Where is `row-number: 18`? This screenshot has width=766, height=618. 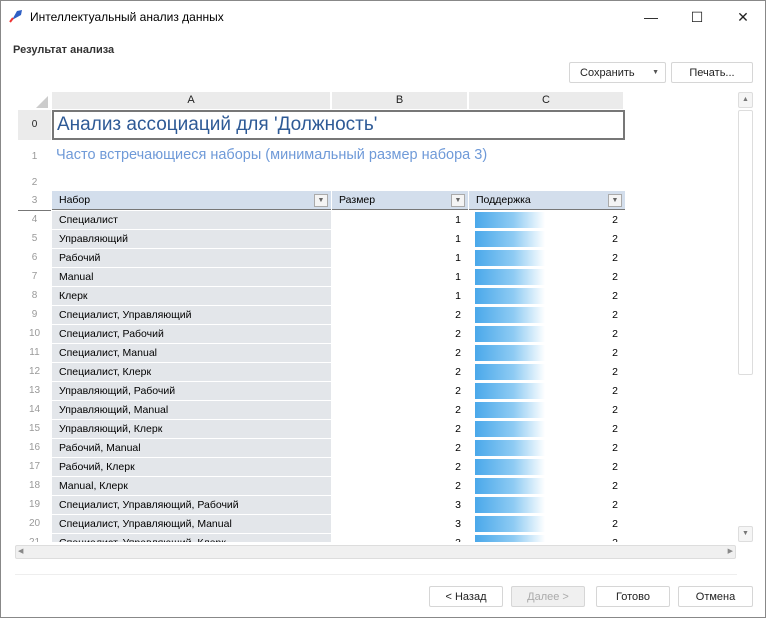 row-number: 18 is located at coordinates (34, 485).